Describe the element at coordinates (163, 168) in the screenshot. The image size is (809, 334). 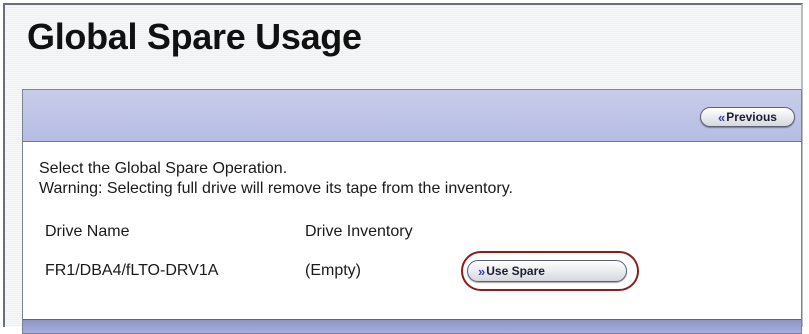
I see `instruction-text: Select the Global Spare Operation.` at that location.